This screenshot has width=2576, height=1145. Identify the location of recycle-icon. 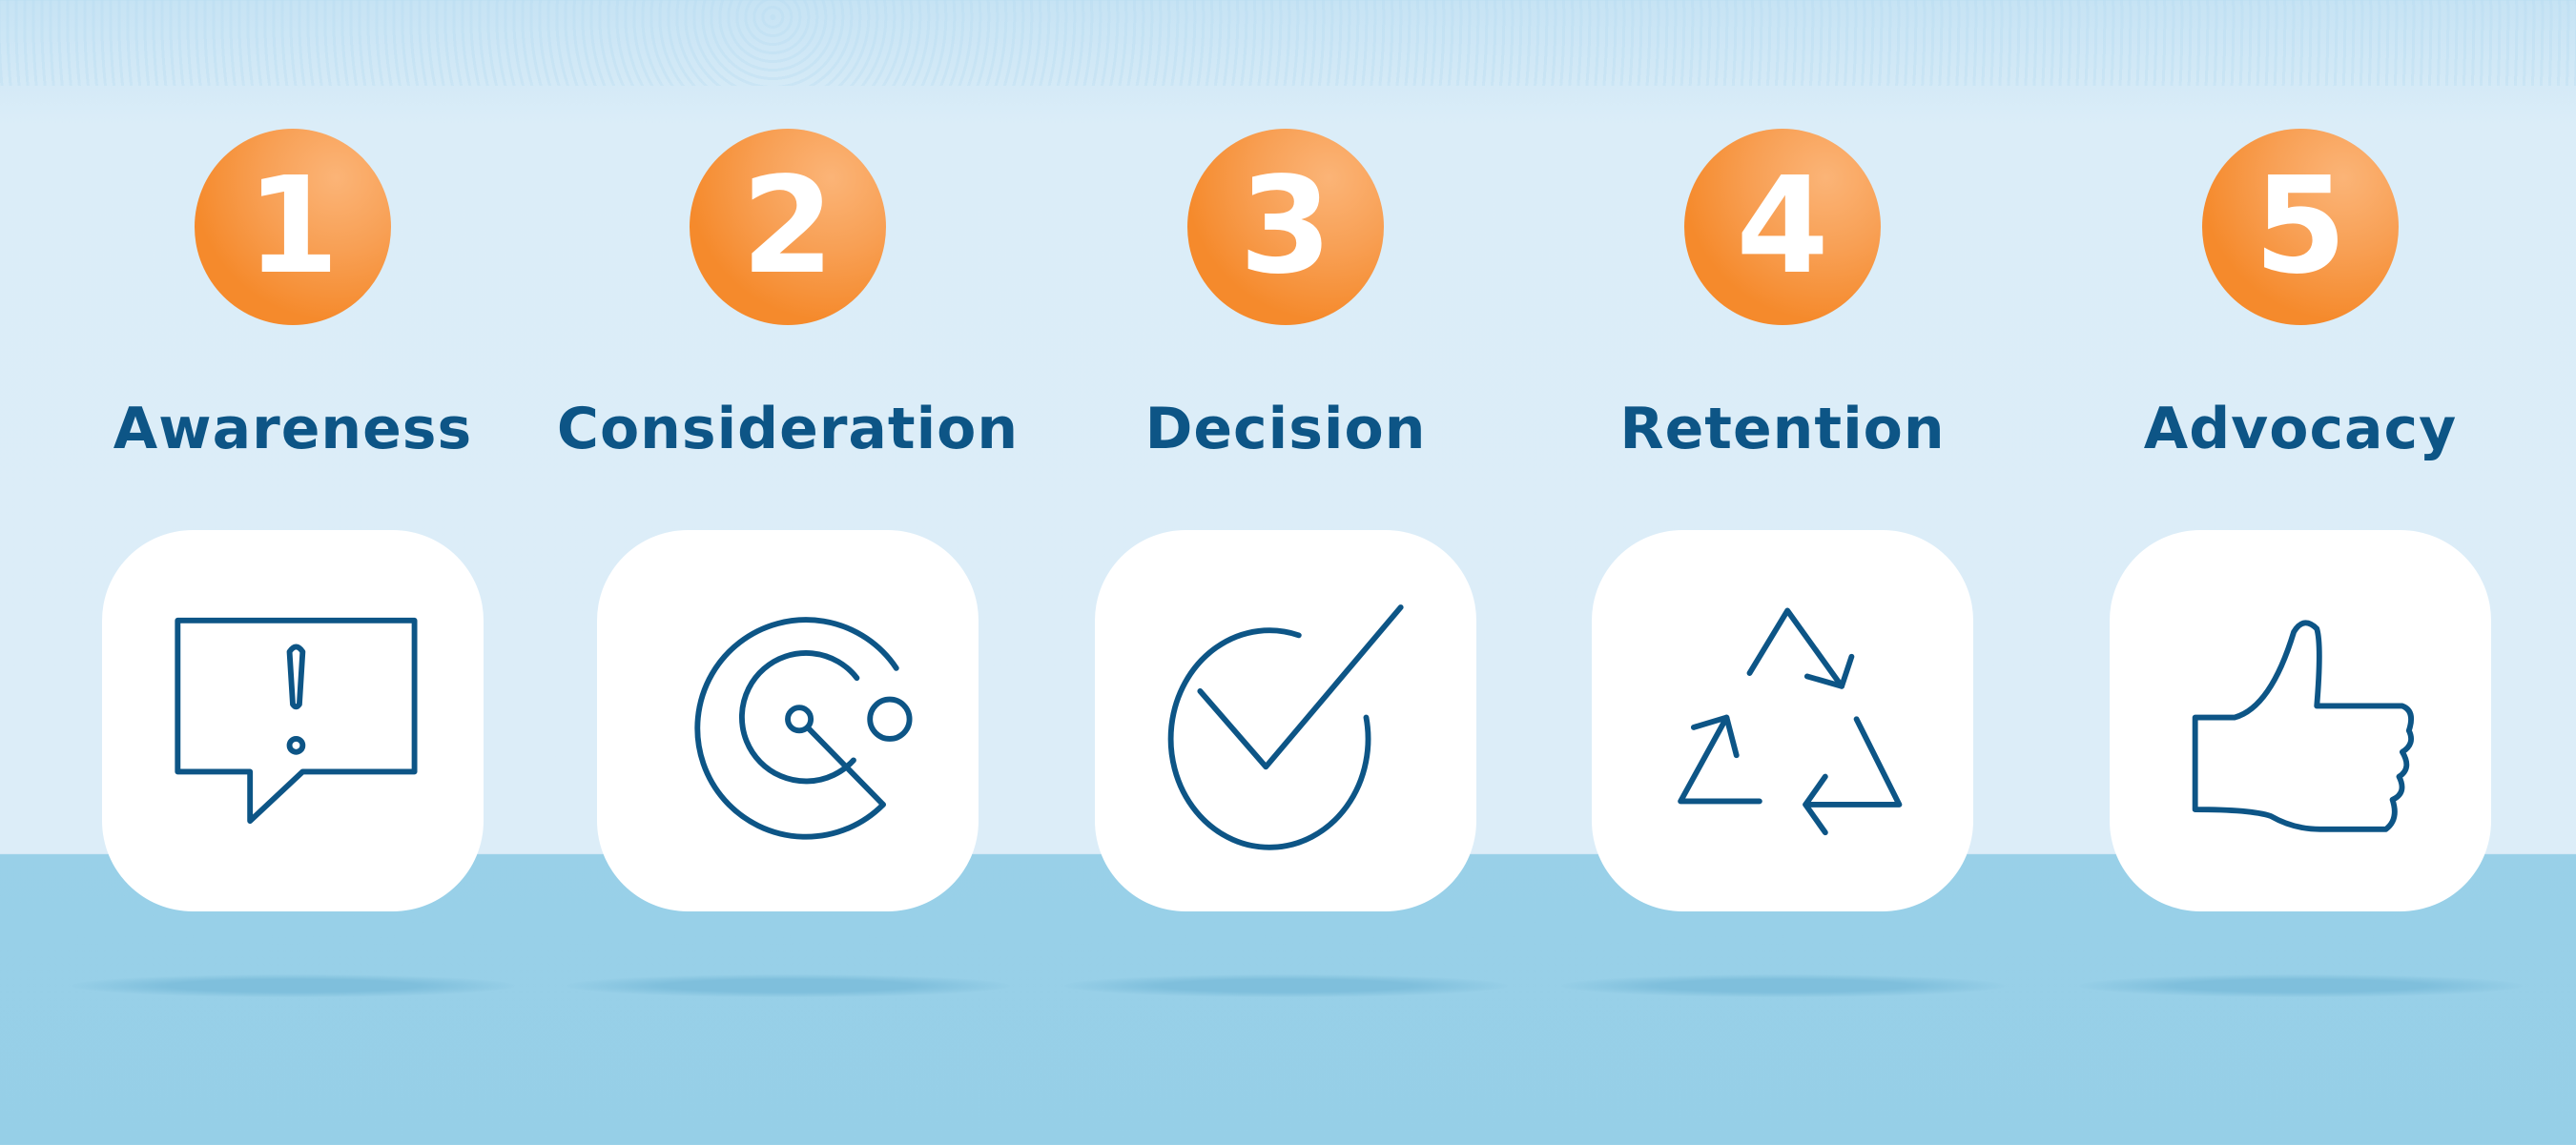
(1790, 721).